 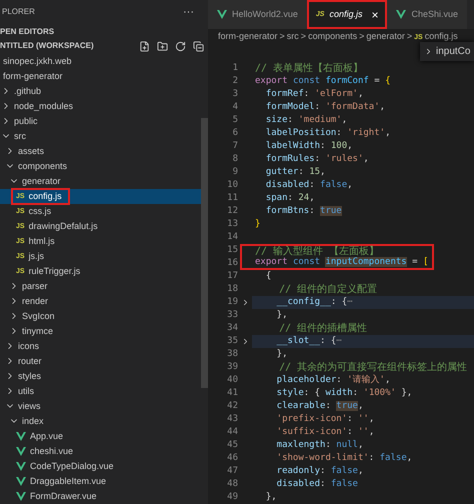 What do you see at coordinates (100, 136) in the screenshot?
I see `folder-item: src` at bounding box center [100, 136].